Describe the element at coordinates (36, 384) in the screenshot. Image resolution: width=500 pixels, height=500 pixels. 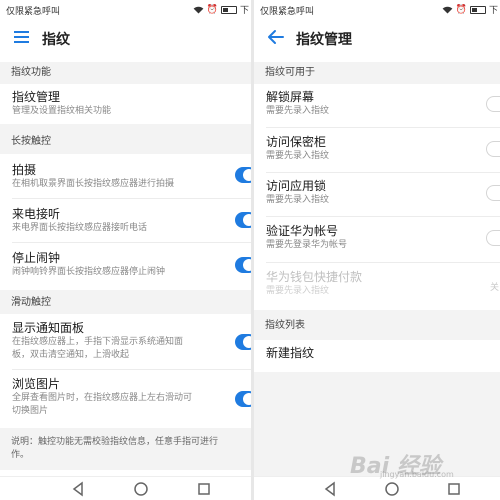
I see `item-title: 浏览图片` at that location.